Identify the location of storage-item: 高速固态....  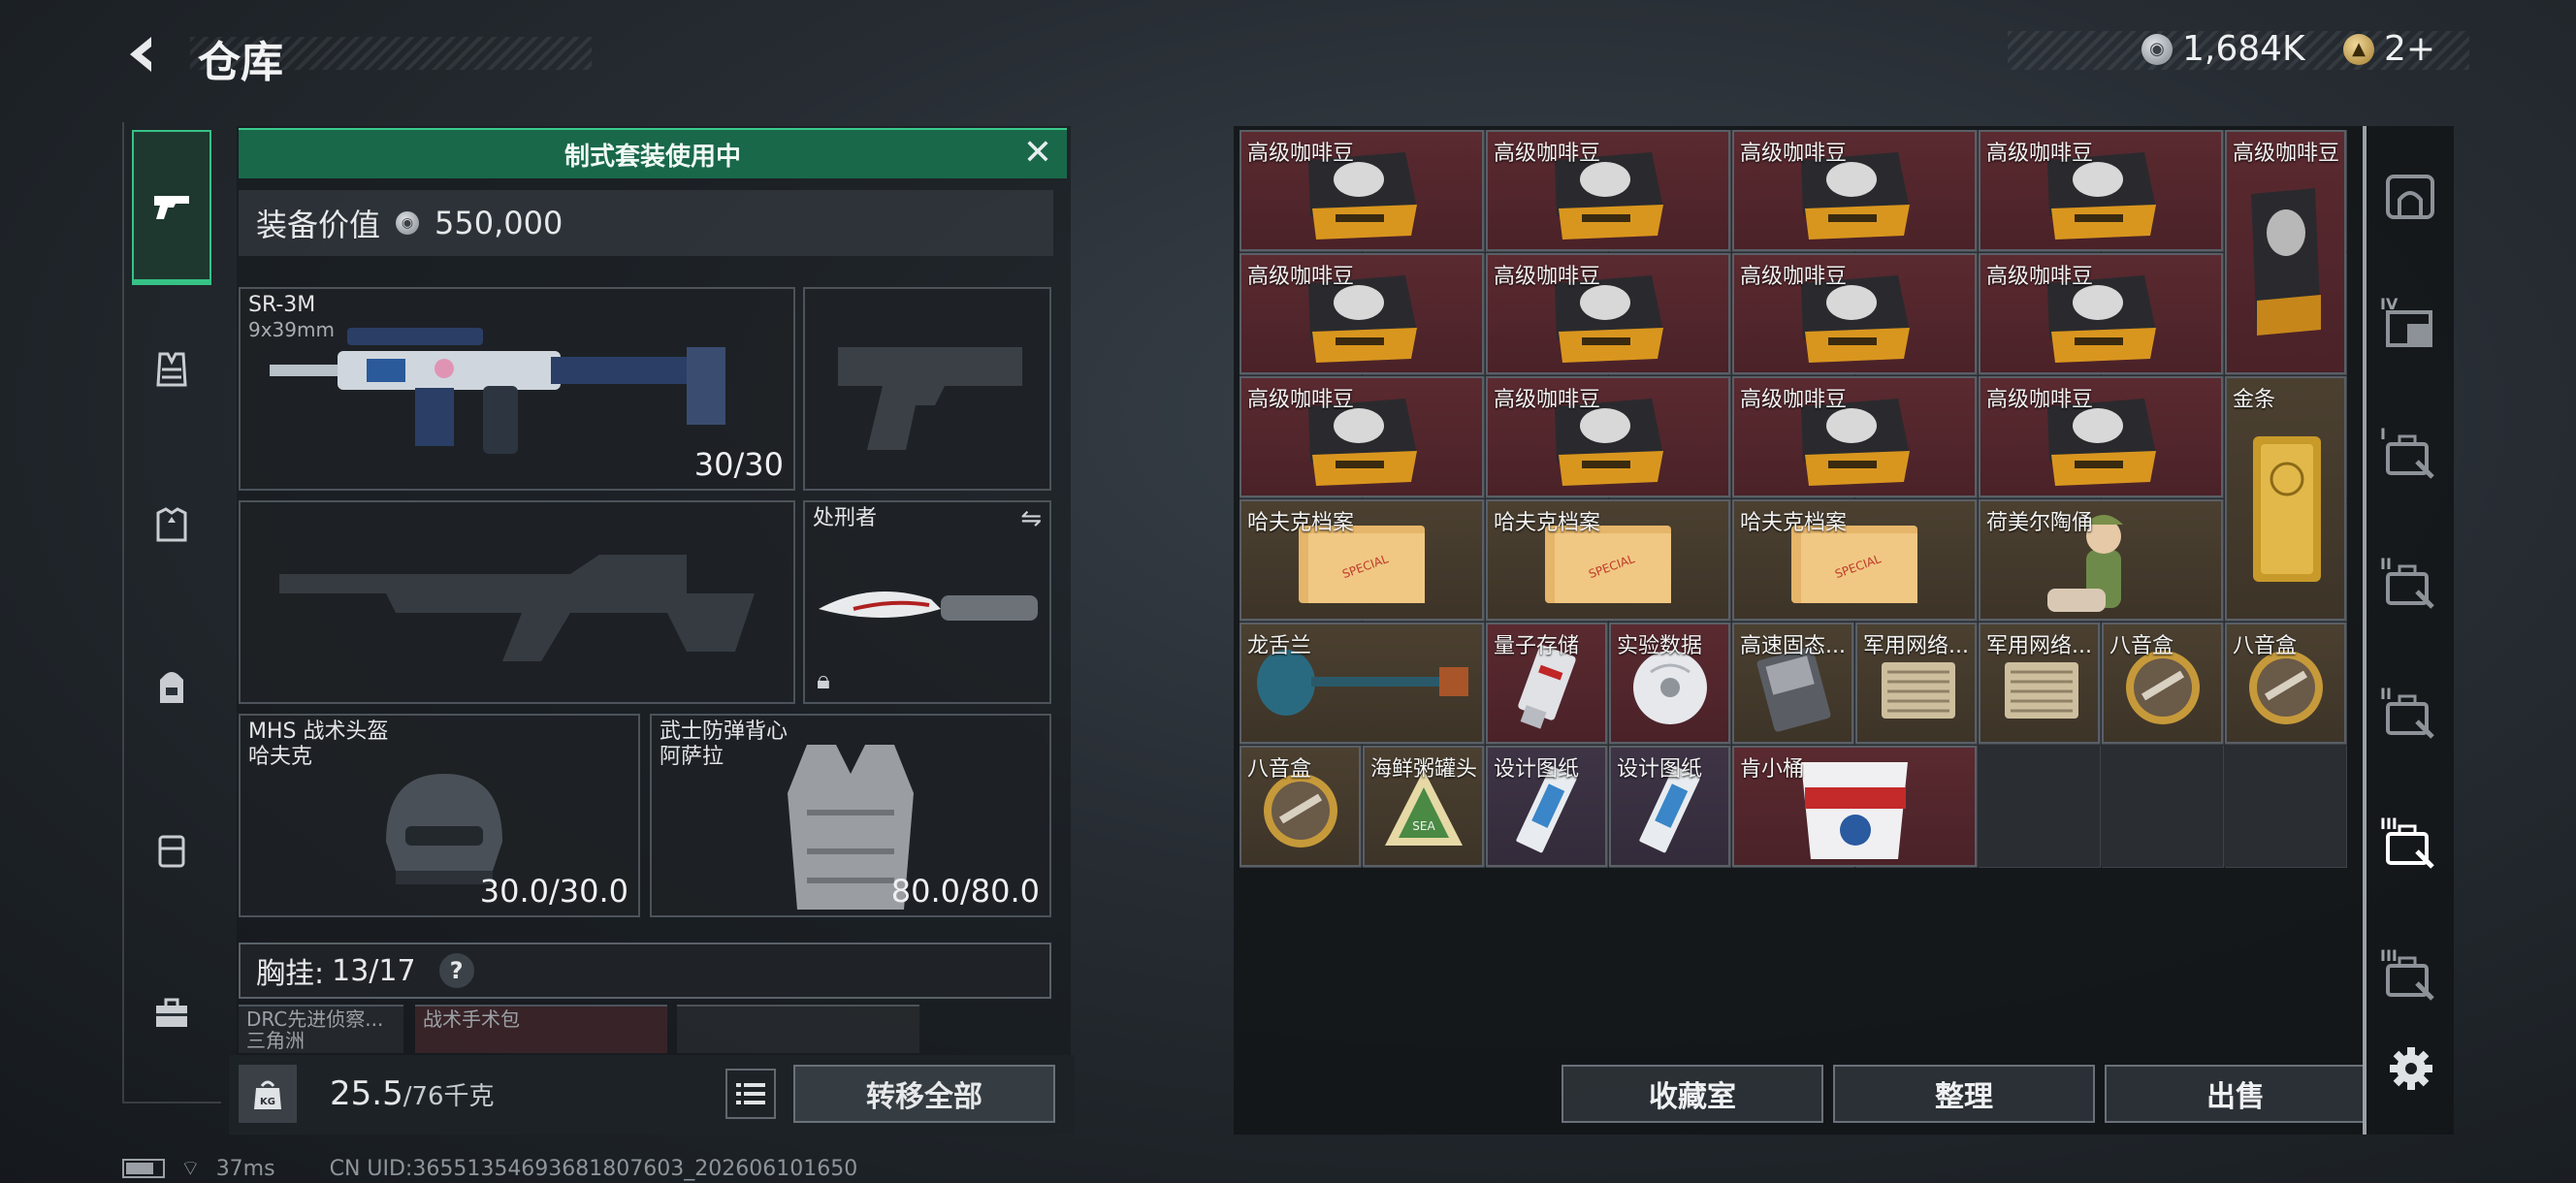
(1792, 683).